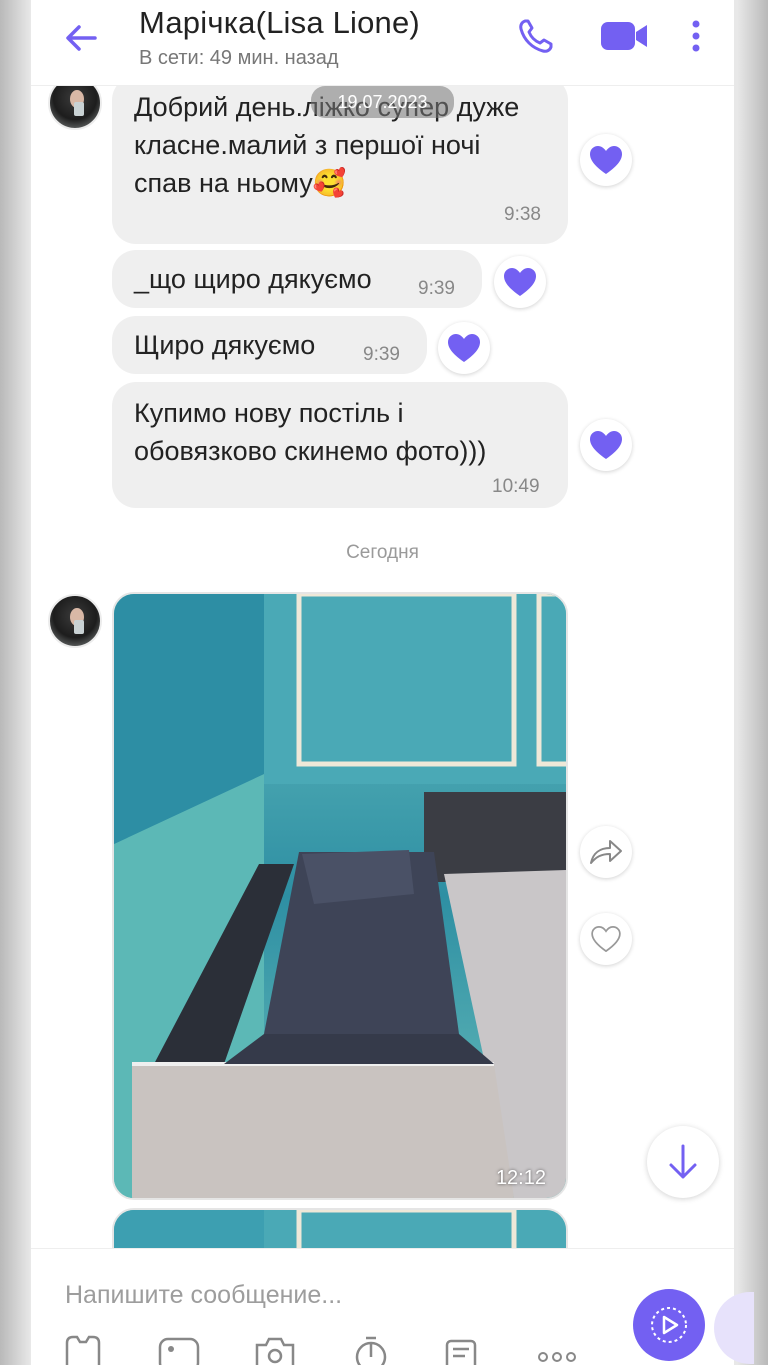  Describe the element at coordinates (522, 214) in the screenshot. I see `message-time: 9:38` at that location.